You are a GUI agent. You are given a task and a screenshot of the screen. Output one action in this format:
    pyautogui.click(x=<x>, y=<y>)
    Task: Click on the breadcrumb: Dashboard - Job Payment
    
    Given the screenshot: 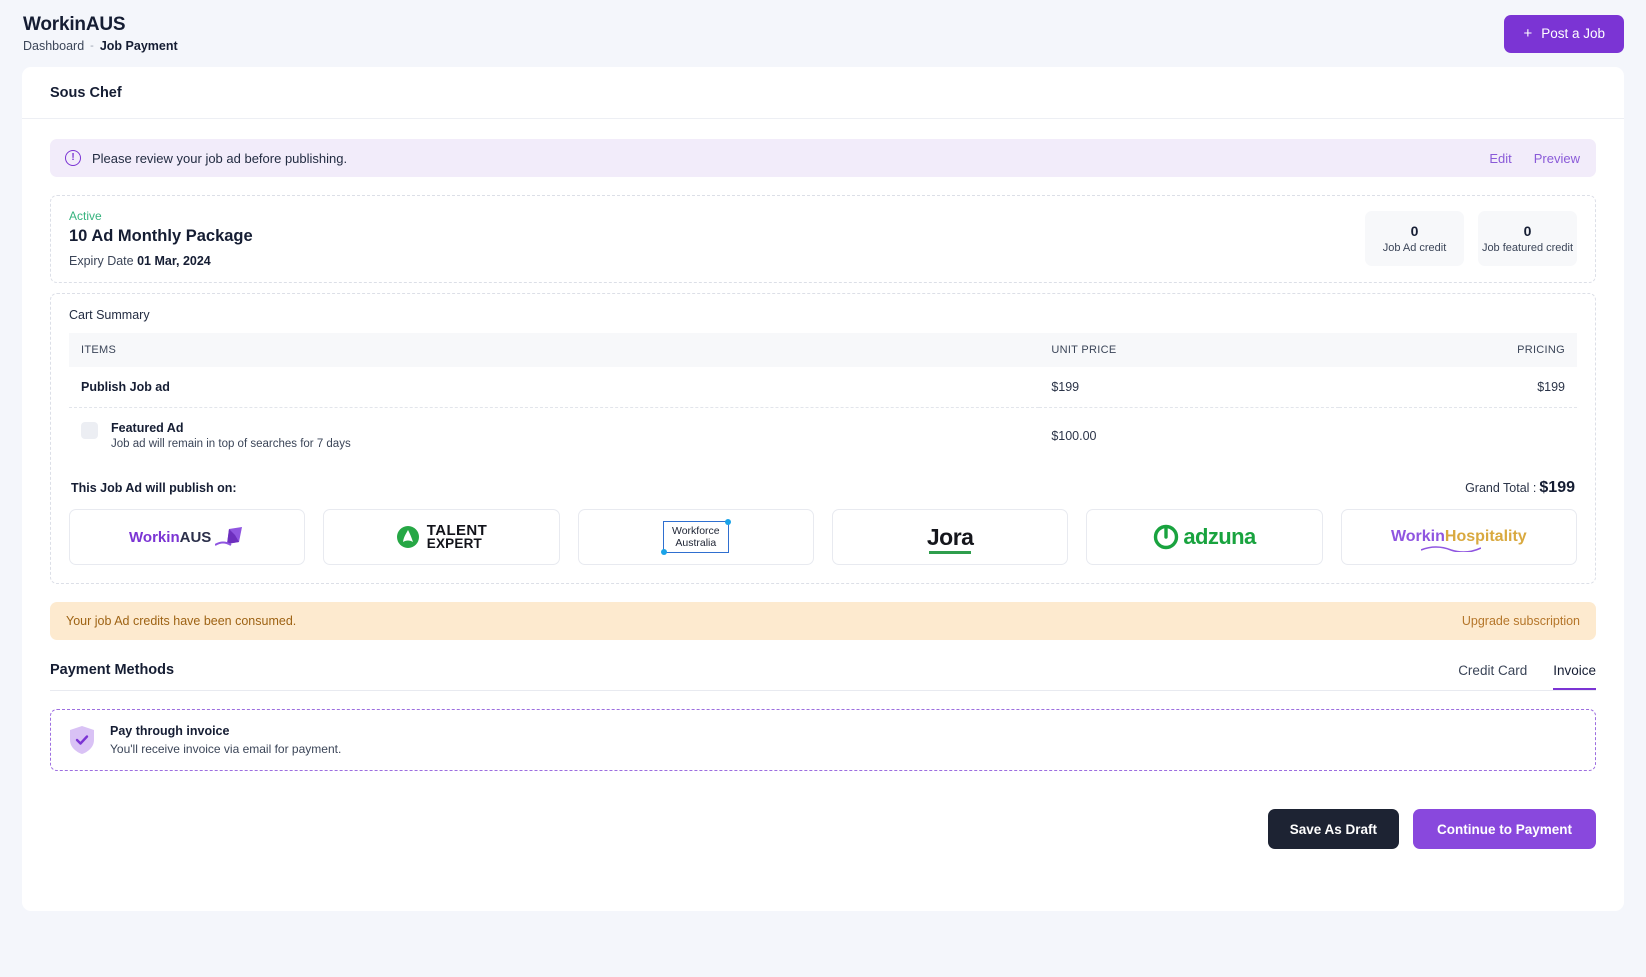 What is the action you would take?
    pyautogui.click(x=100, y=46)
    